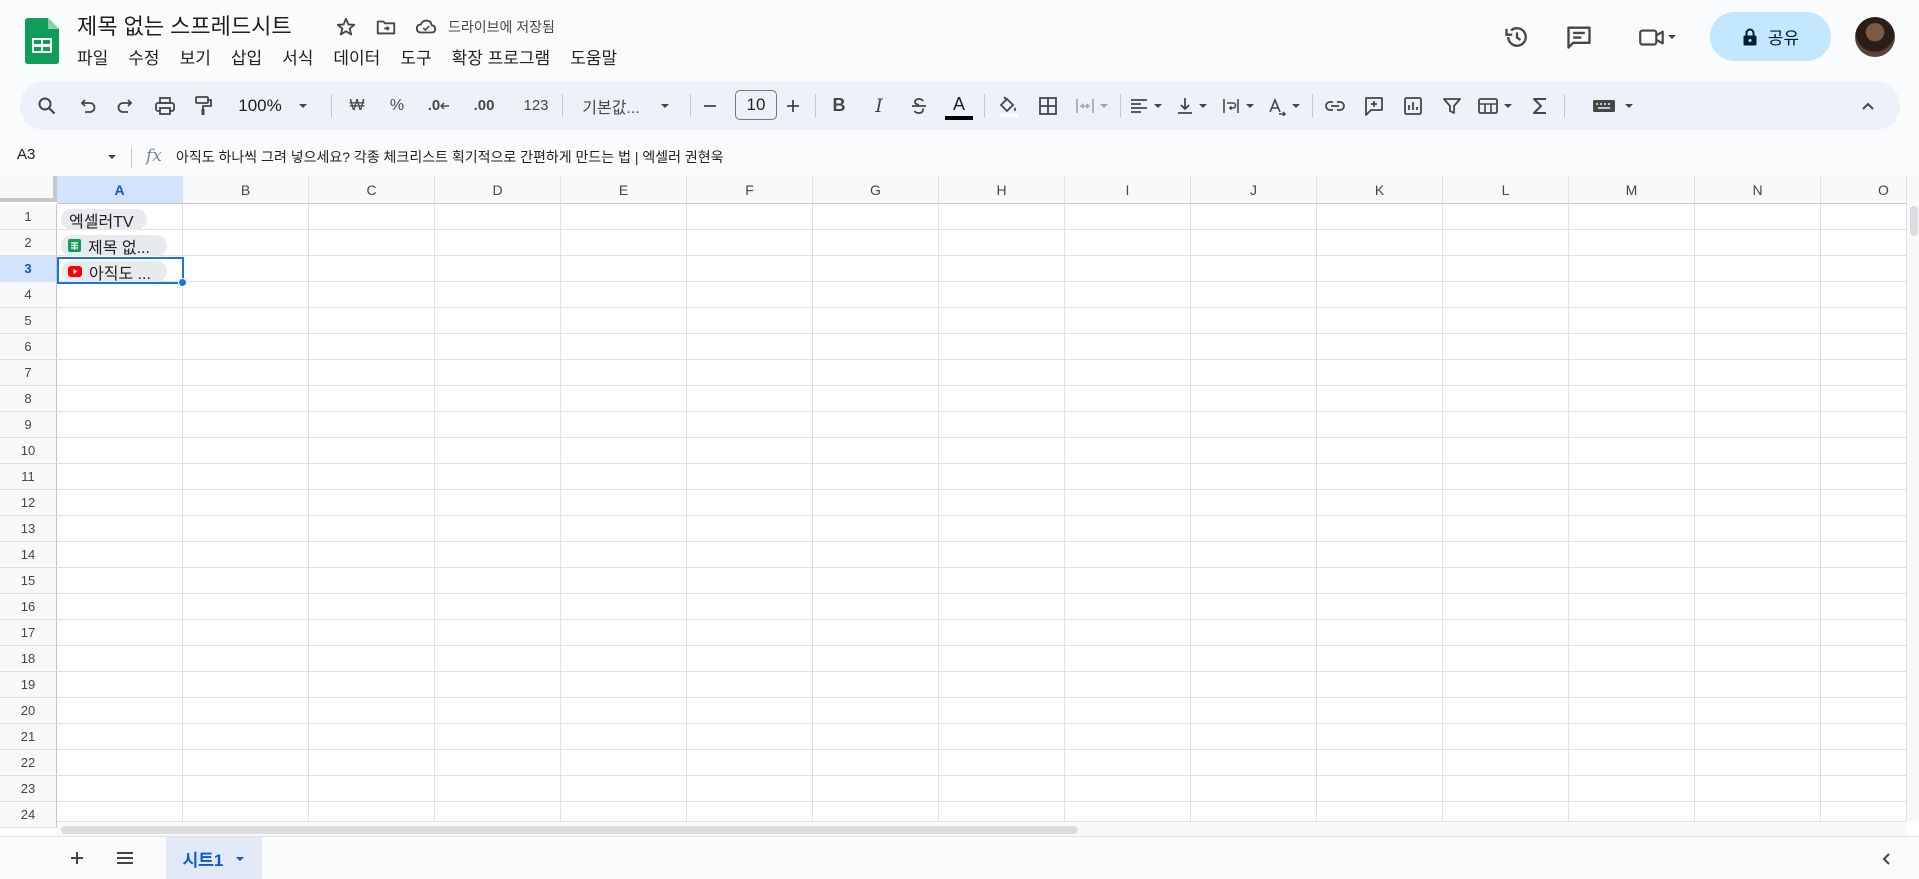 Image resolution: width=1919 pixels, height=879 pixels. Describe the element at coordinates (1002, 190) in the screenshot. I see `column-header-H: H` at that location.